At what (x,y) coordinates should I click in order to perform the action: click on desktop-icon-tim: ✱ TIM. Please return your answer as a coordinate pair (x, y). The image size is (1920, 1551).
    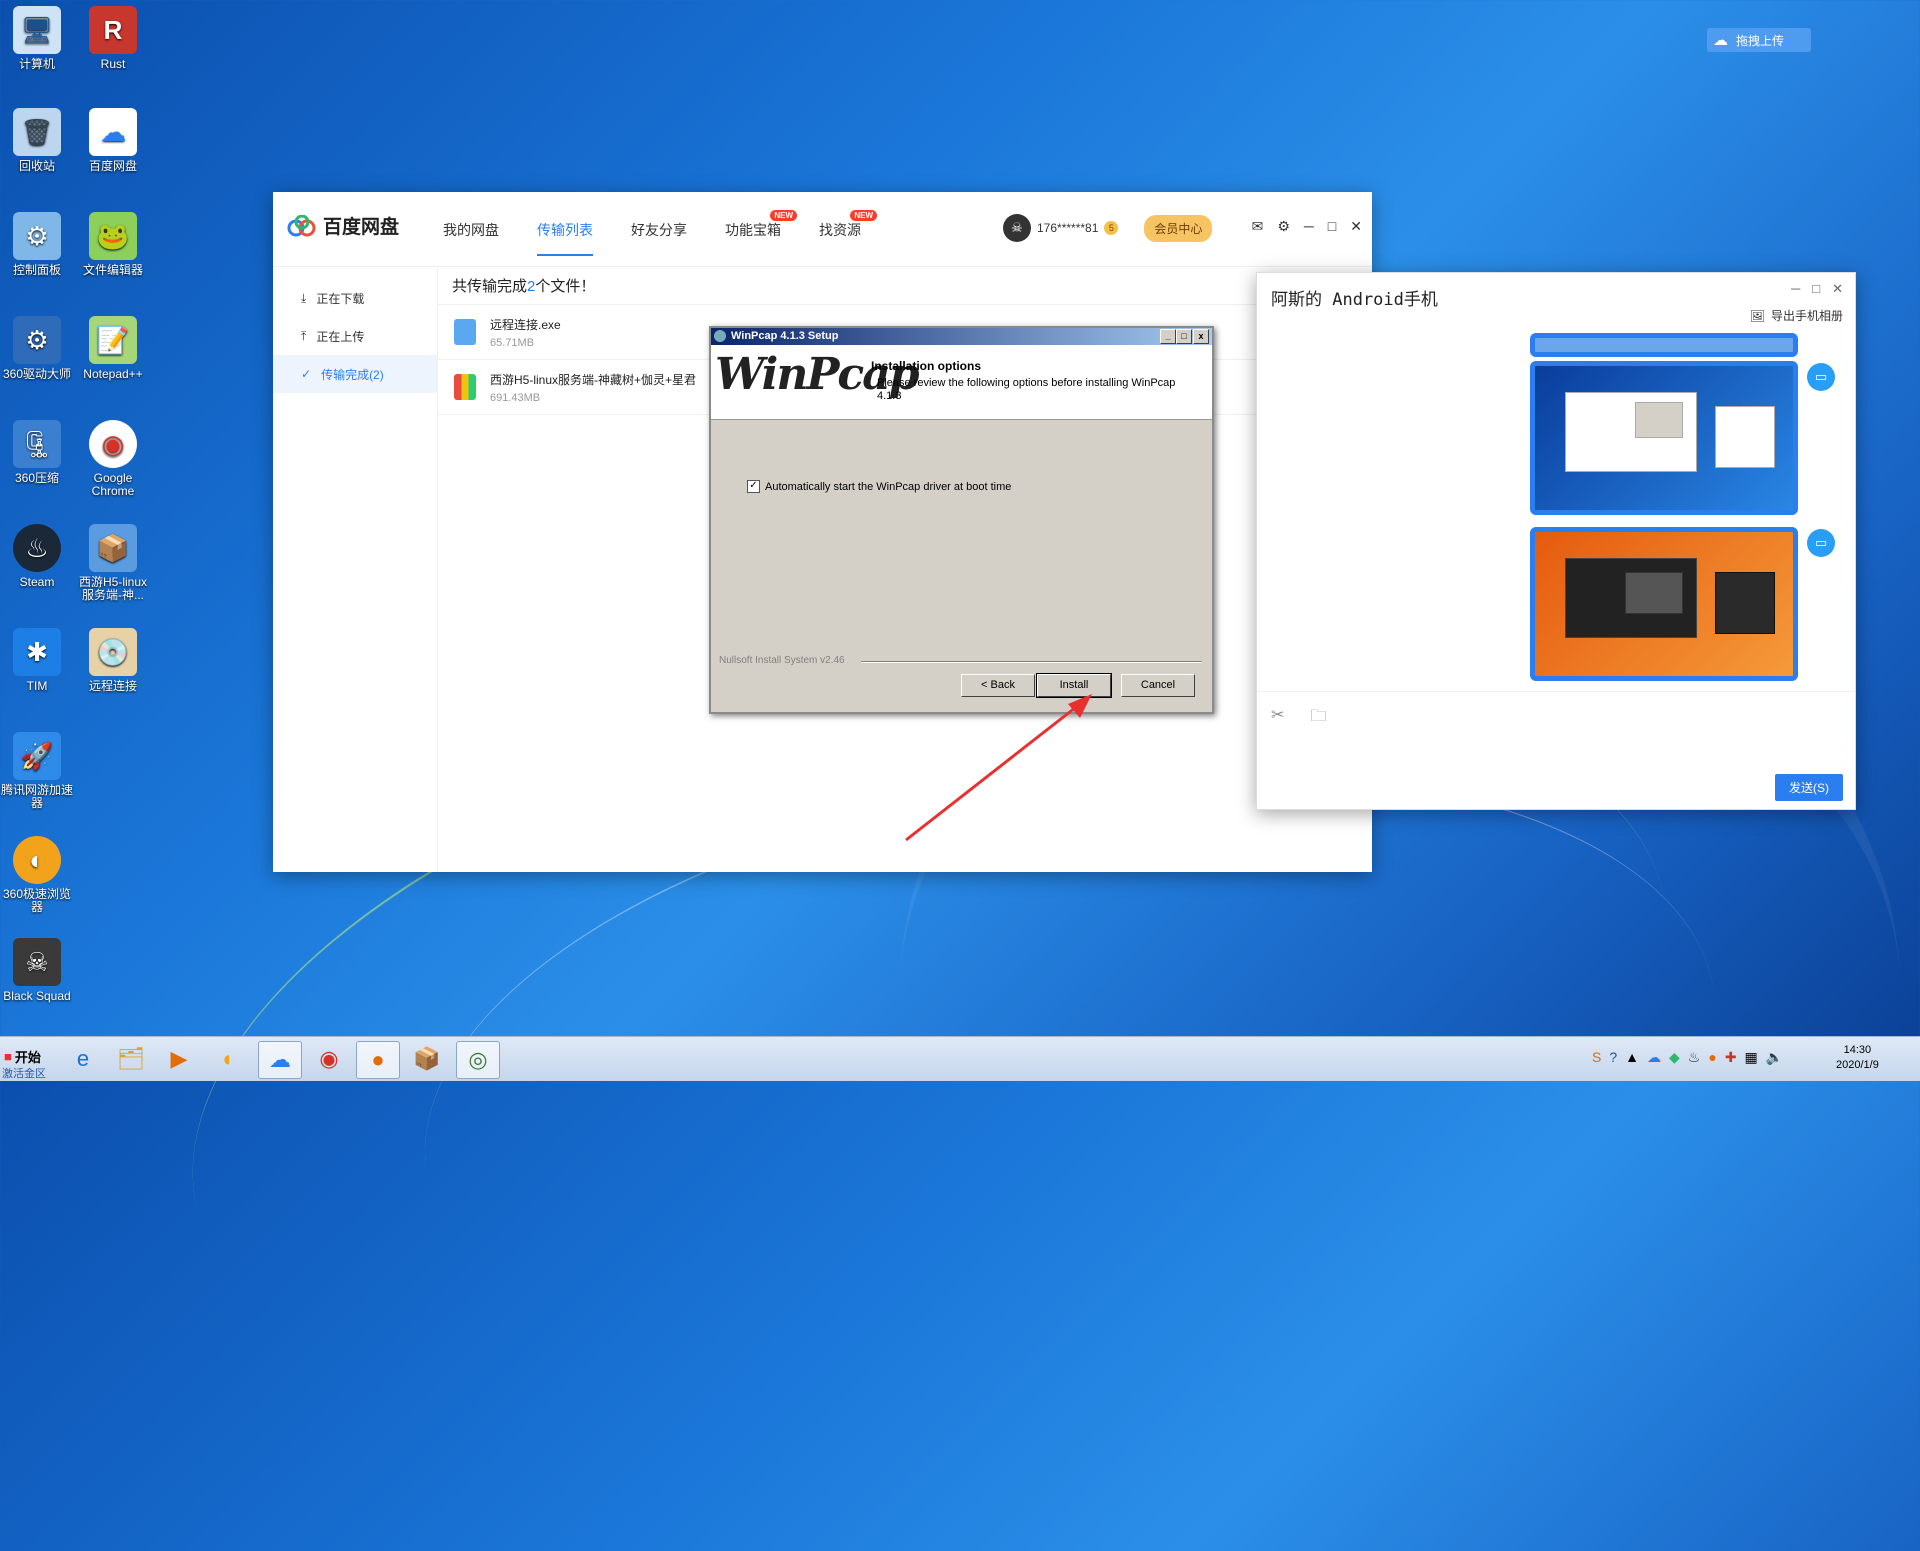
    Looking at the image, I should click on (38, 660).